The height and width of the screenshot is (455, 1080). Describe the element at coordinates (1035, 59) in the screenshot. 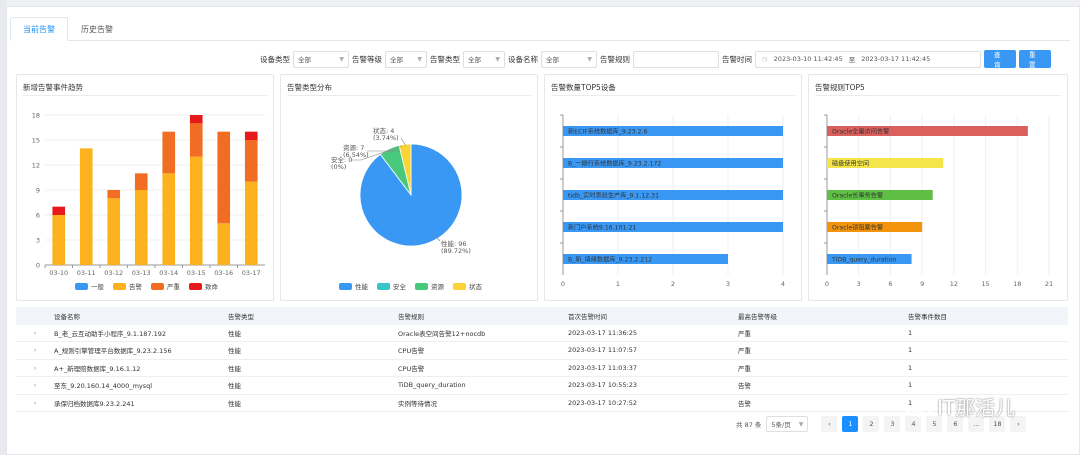

I see `reset-button: 重置` at that location.